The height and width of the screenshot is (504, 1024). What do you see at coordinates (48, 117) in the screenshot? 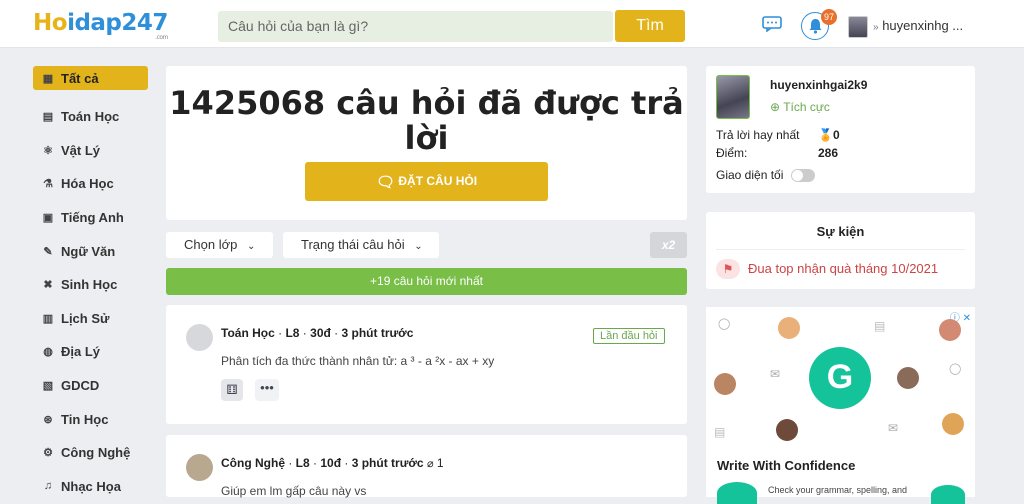
I see `math-icon: ▤` at bounding box center [48, 117].